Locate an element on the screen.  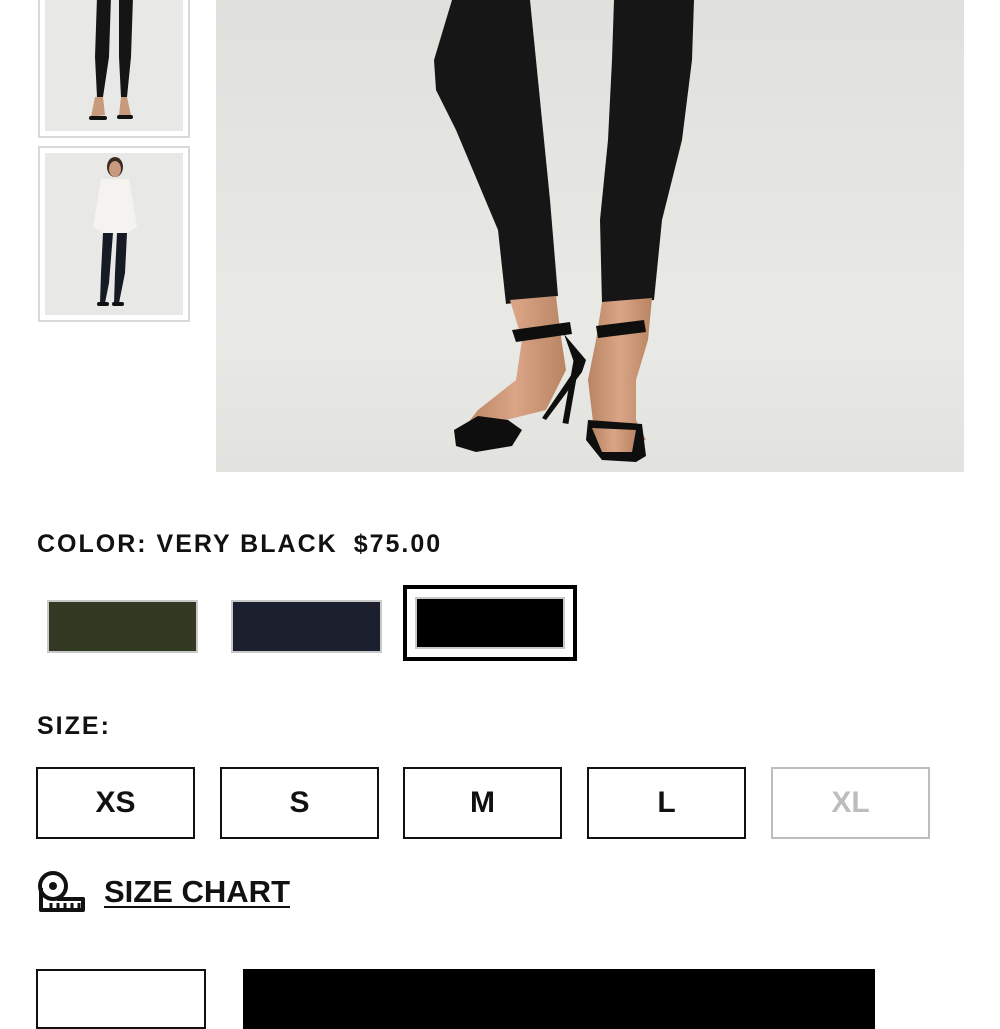
full-outfit-model-image is located at coordinates (114, 234).